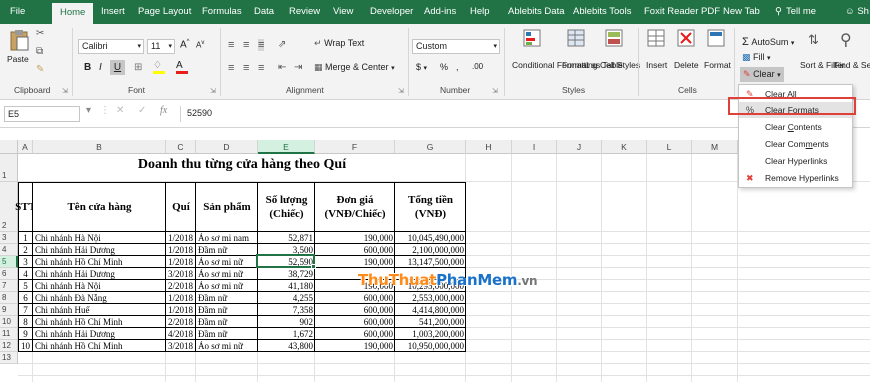 This screenshot has height=382, width=870. What do you see at coordinates (401, 91) in the screenshot?
I see `alignment-launcher-icon: ⇲` at bounding box center [401, 91].